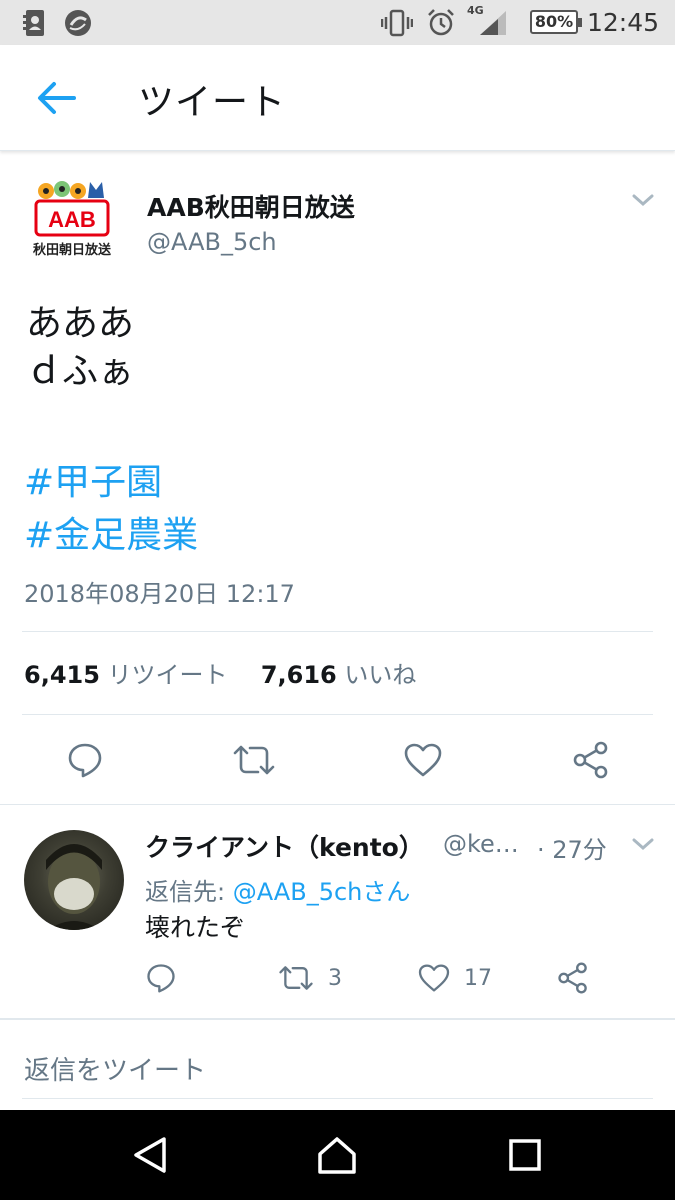 This screenshot has height=1200, width=675. I want to click on share-button, so click(591, 760).